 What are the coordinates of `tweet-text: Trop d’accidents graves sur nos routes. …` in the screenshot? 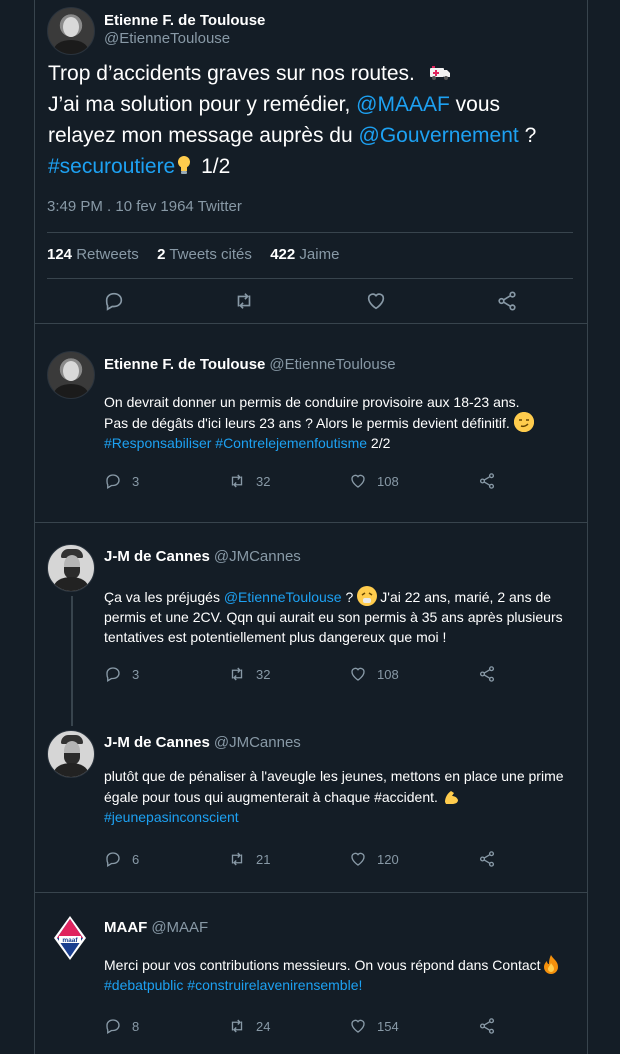 It's located at (308, 120).